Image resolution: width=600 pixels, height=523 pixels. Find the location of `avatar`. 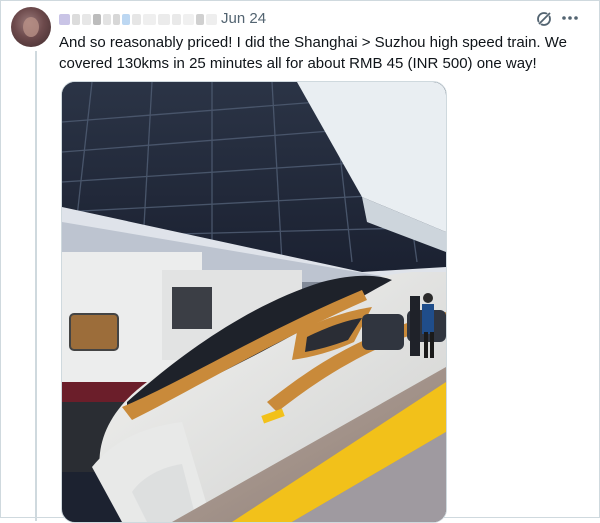

avatar is located at coordinates (31, 27).